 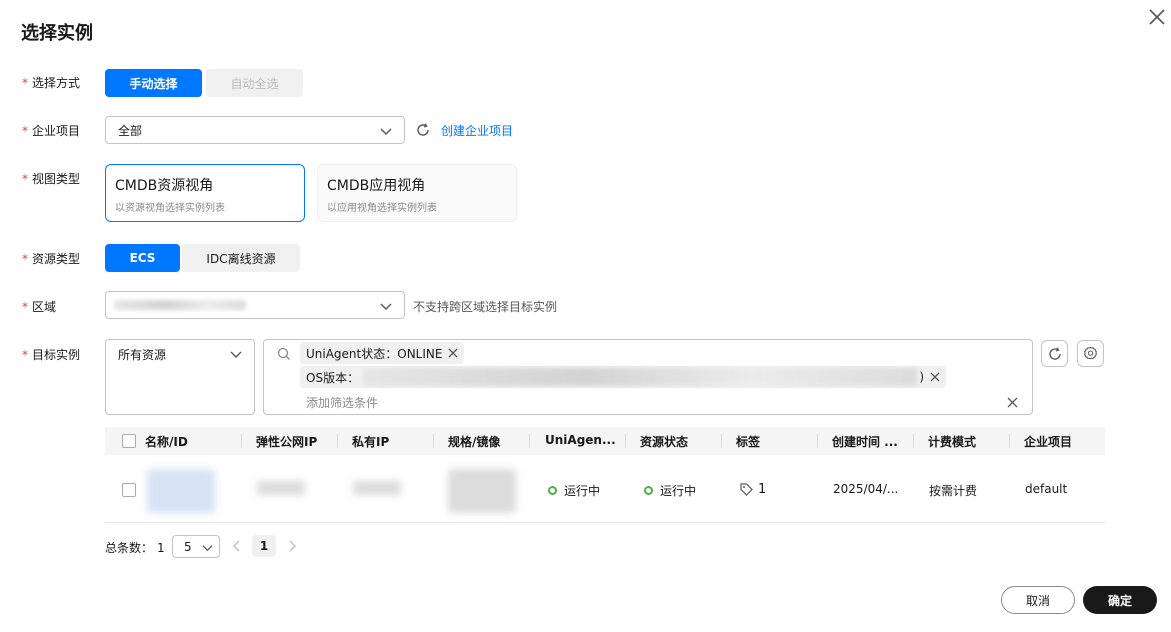 I want to click on column-header-enterprise-project: 企业项目, so click(x=1048, y=441).